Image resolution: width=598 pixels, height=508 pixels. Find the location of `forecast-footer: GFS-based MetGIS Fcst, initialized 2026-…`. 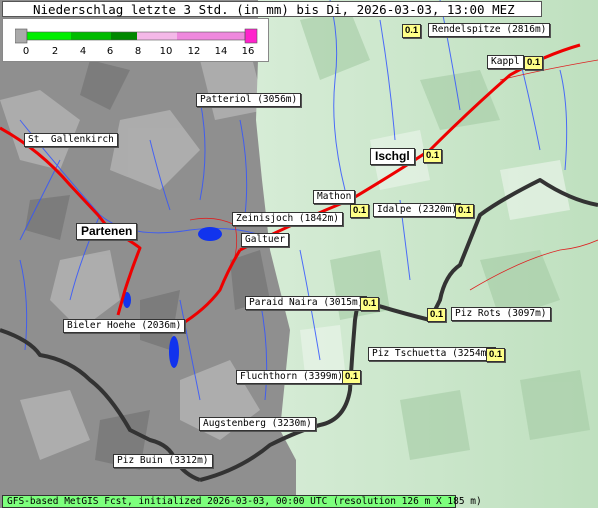

forecast-footer: GFS-based MetGIS Fcst, initialized 2026-… is located at coordinates (242, 501).